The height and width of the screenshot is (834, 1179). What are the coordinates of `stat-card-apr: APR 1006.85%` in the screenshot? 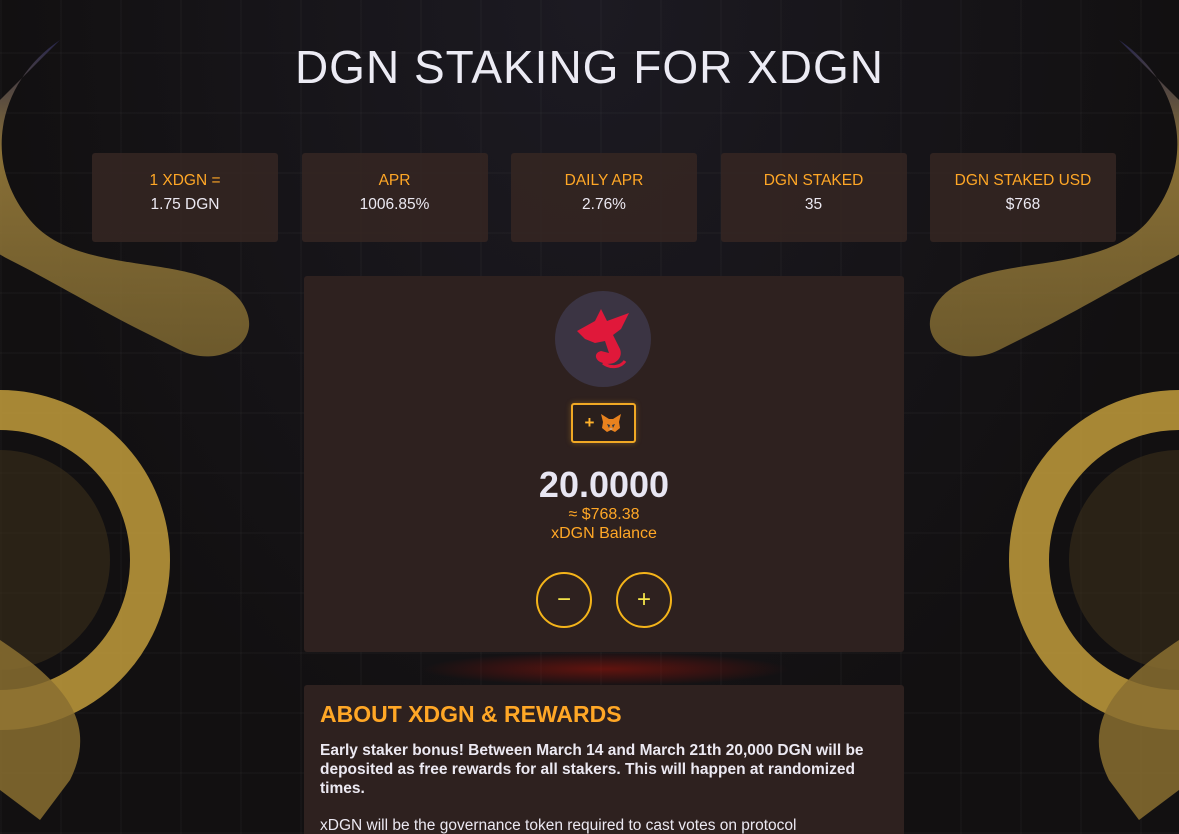 It's located at (394, 197).